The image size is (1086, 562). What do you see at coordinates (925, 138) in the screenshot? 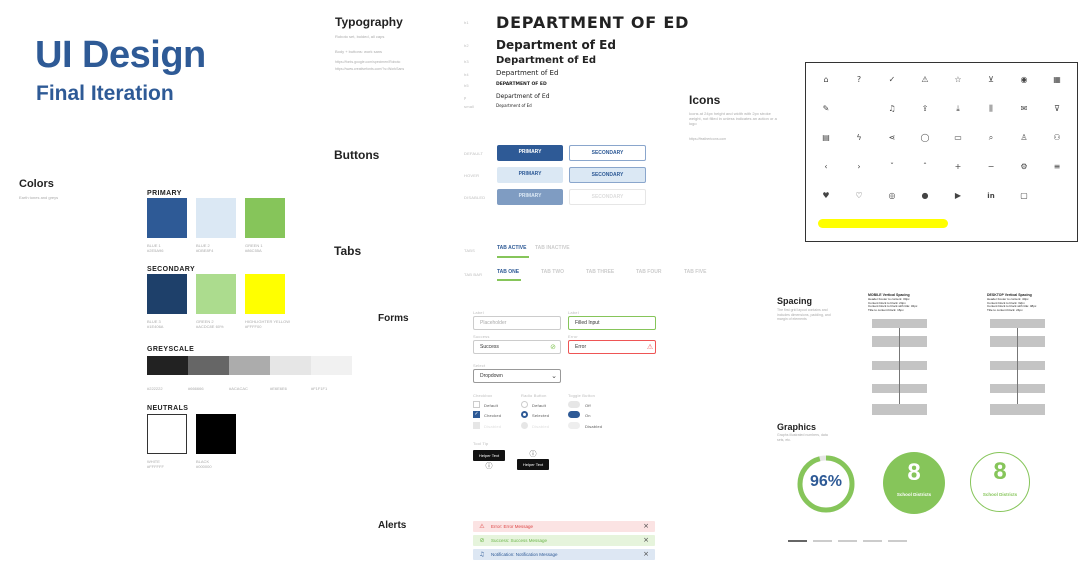
I see `message-icon: ◯` at bounding box center [925, 138].